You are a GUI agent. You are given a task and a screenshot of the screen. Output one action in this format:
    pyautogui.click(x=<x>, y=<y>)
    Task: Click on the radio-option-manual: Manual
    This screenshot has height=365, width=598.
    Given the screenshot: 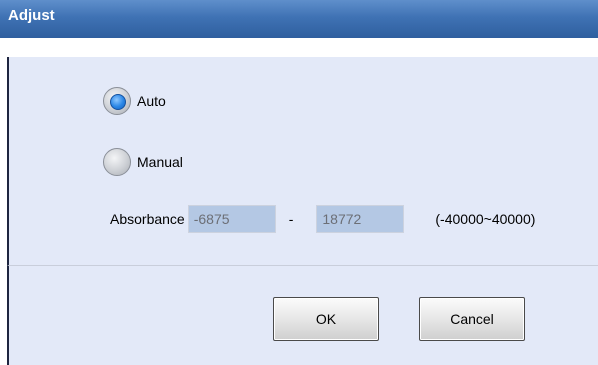 What is the action you would take?
    pyautogui.click(x=143, y=162)
    